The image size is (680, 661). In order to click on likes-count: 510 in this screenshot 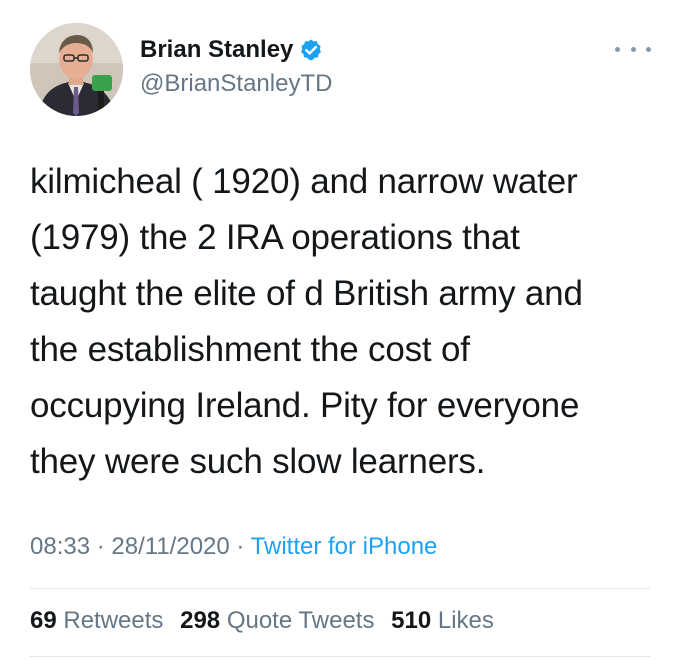, I will do `click(411, 620)`.